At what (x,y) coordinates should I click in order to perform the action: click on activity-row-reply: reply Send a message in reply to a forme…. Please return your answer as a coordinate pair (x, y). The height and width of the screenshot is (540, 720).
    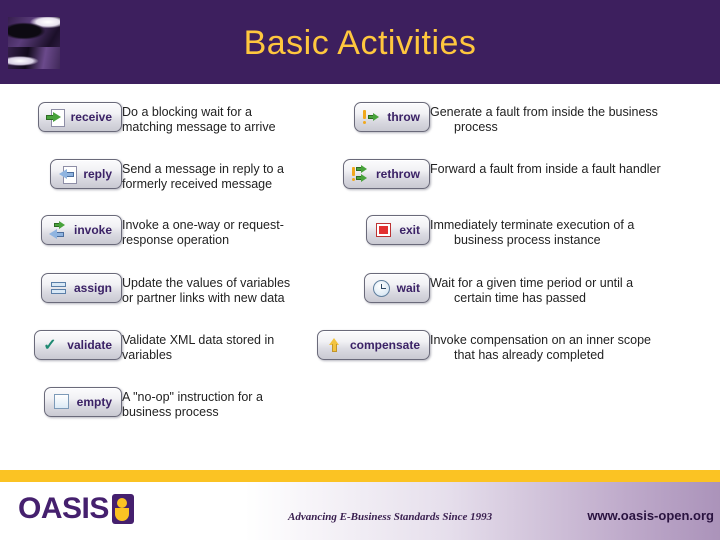
    Looking at the image, I should click on (177, 175).